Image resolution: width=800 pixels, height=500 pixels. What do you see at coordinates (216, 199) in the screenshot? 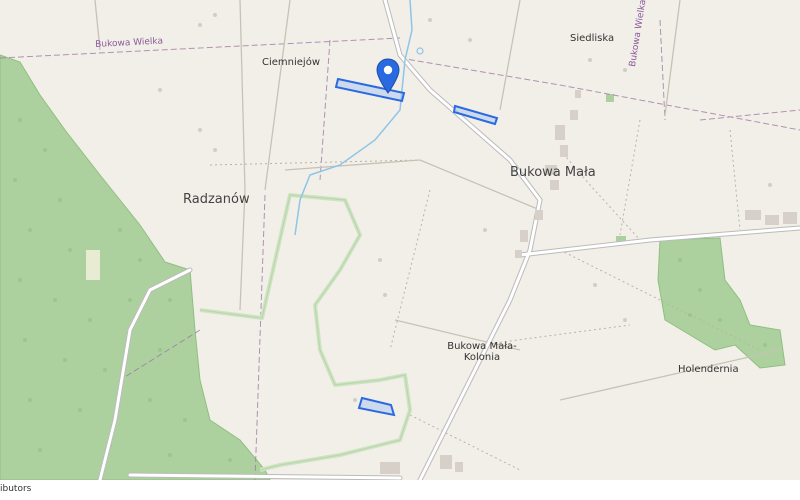
I see `place-label-radzanow: Radzanów` at bounding box center [216, 199].